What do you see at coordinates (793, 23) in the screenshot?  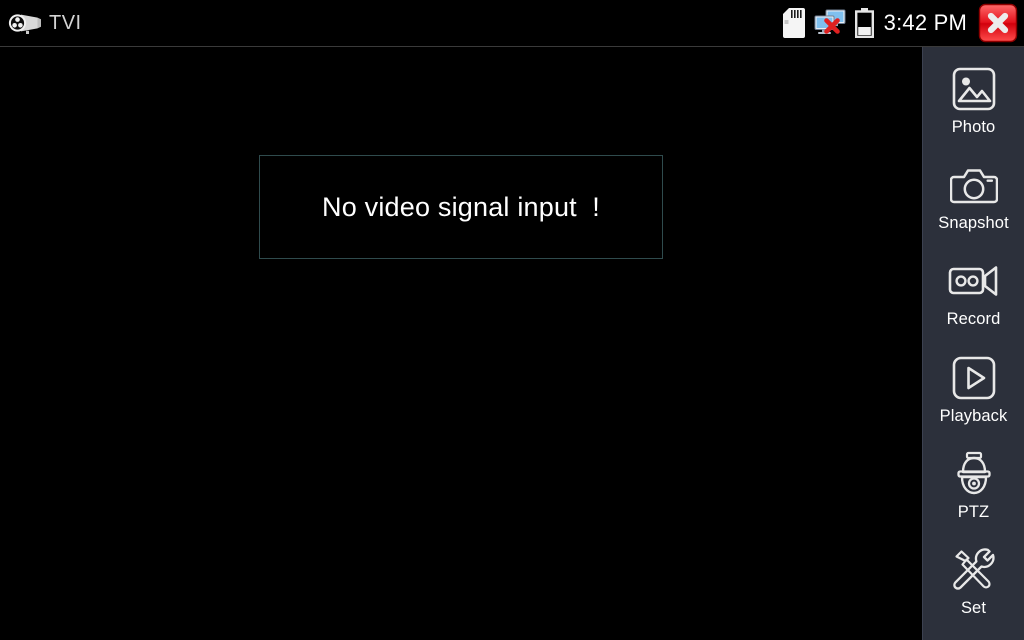 I see `sd-card-icon` at bounding box center [793, 23].